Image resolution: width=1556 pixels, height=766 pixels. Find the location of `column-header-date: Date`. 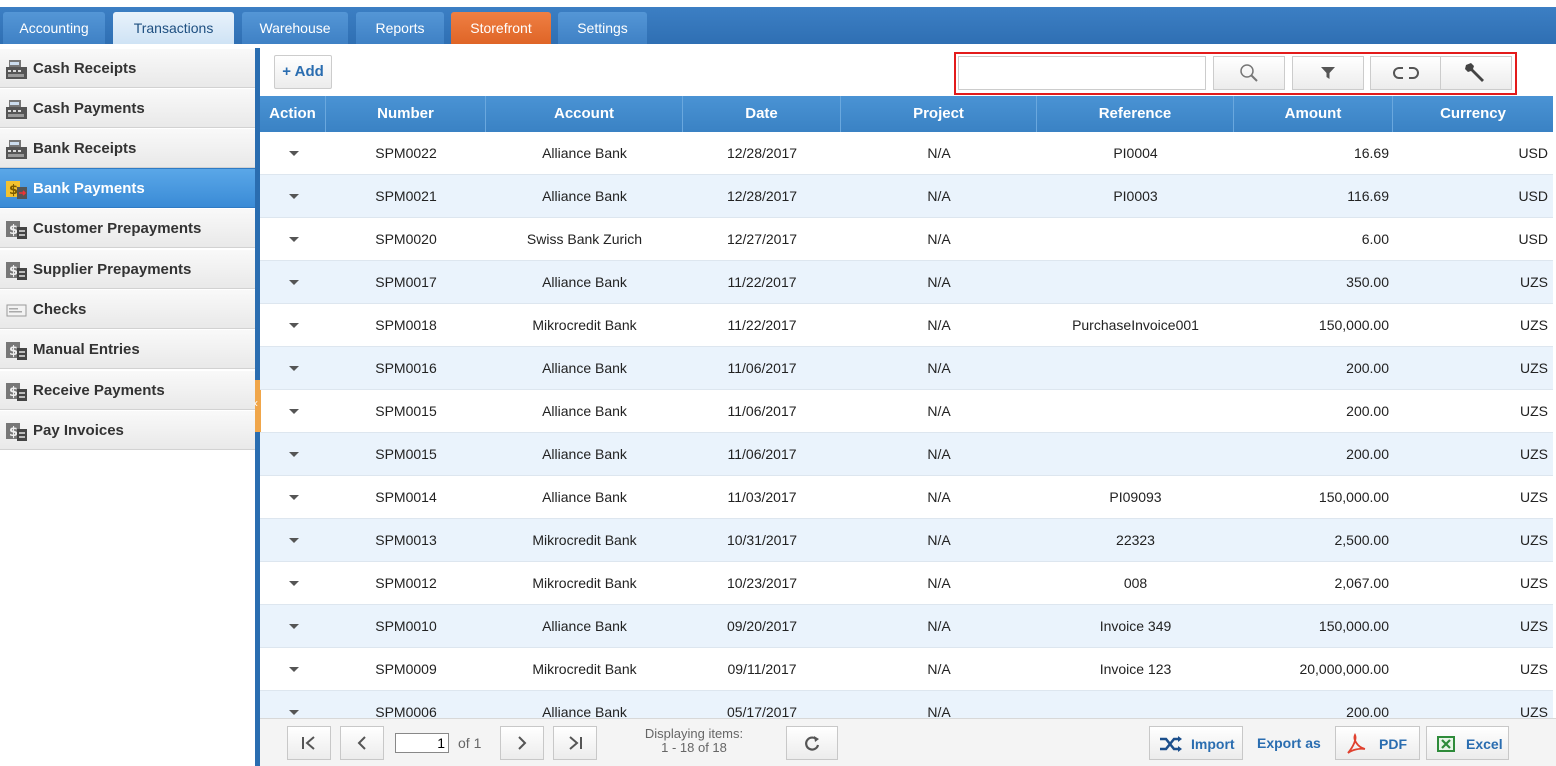

column-header-date: Date is located at coordinates (762, 114).